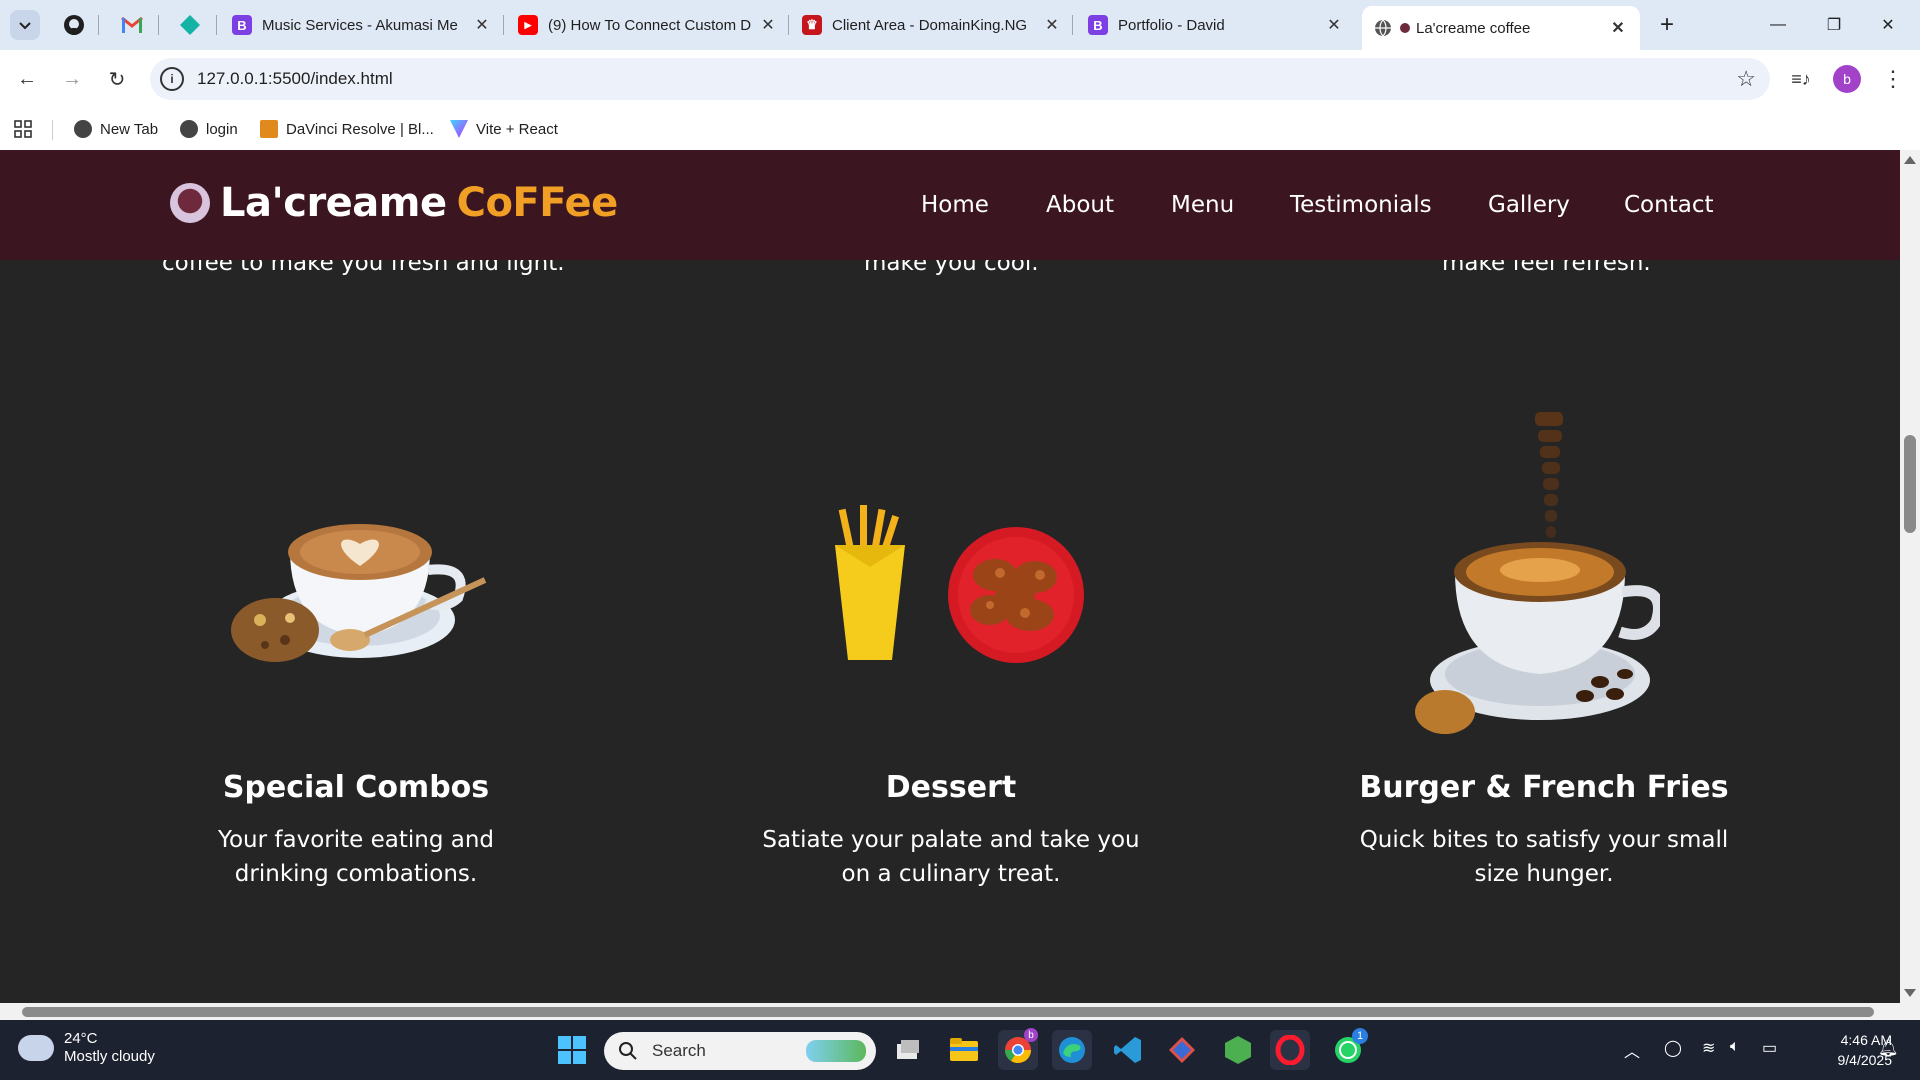 This screenshot has width=1920, height=1080. I want to click on browser-tab: ▶ (9) How To Connect Custom D ✕, so click(648, 25).